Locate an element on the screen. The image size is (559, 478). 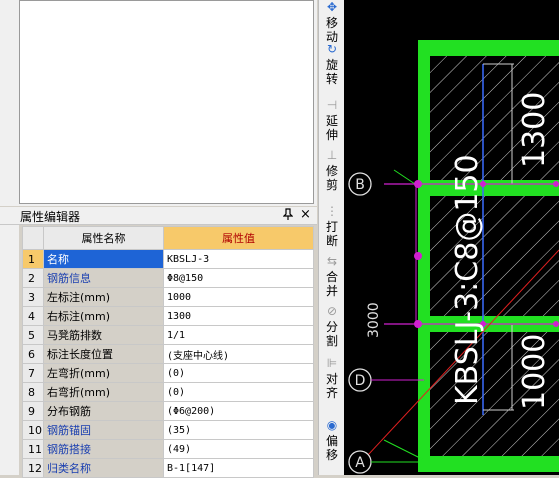
offset-icon: ◉ is located at coordinates (332, 425).